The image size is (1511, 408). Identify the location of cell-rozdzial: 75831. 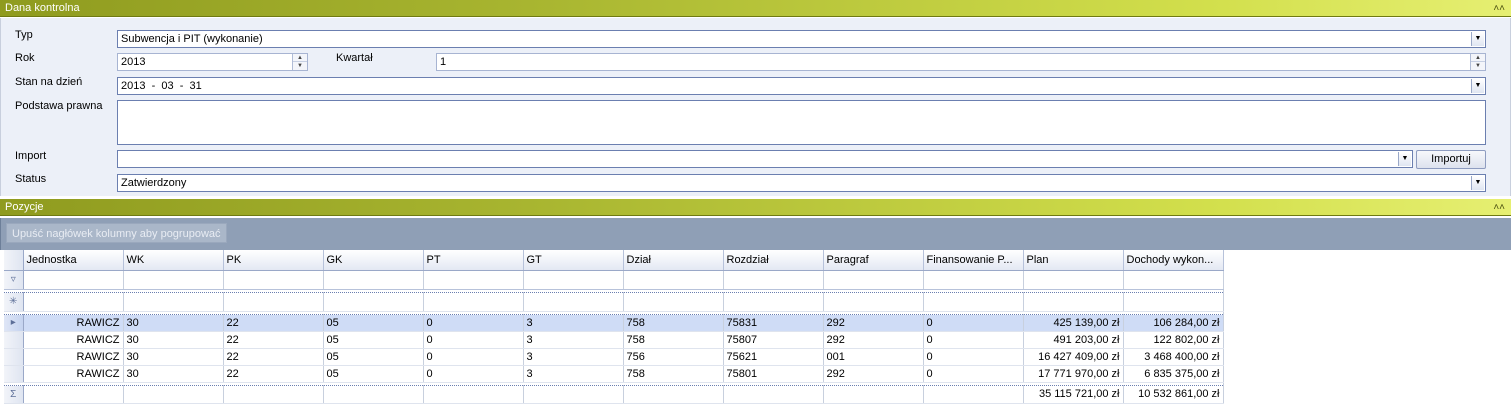
(773, 323).